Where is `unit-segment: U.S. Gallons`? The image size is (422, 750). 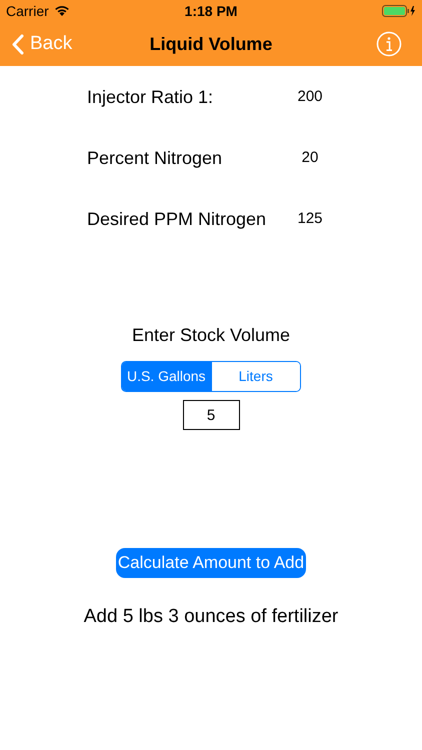
unit-segment: U.S. Gallons is located at coordinates (166, 376).